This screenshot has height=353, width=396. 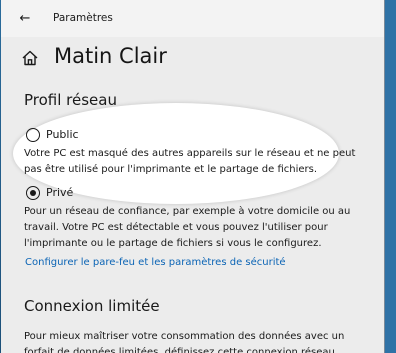 I want to click on radio-label-public: Public, so click(x=62, y=134).